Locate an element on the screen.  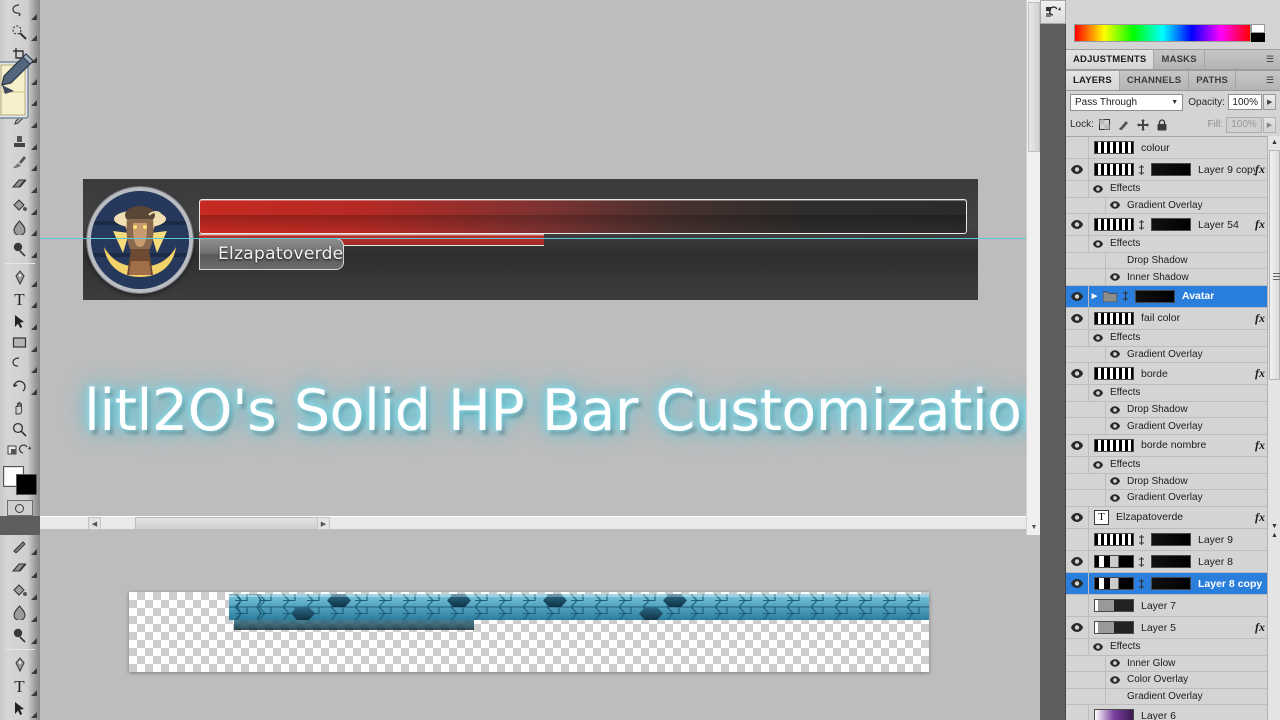
layers-scrollbar: ▲ ▼ is located at coordinates (1273, 334).